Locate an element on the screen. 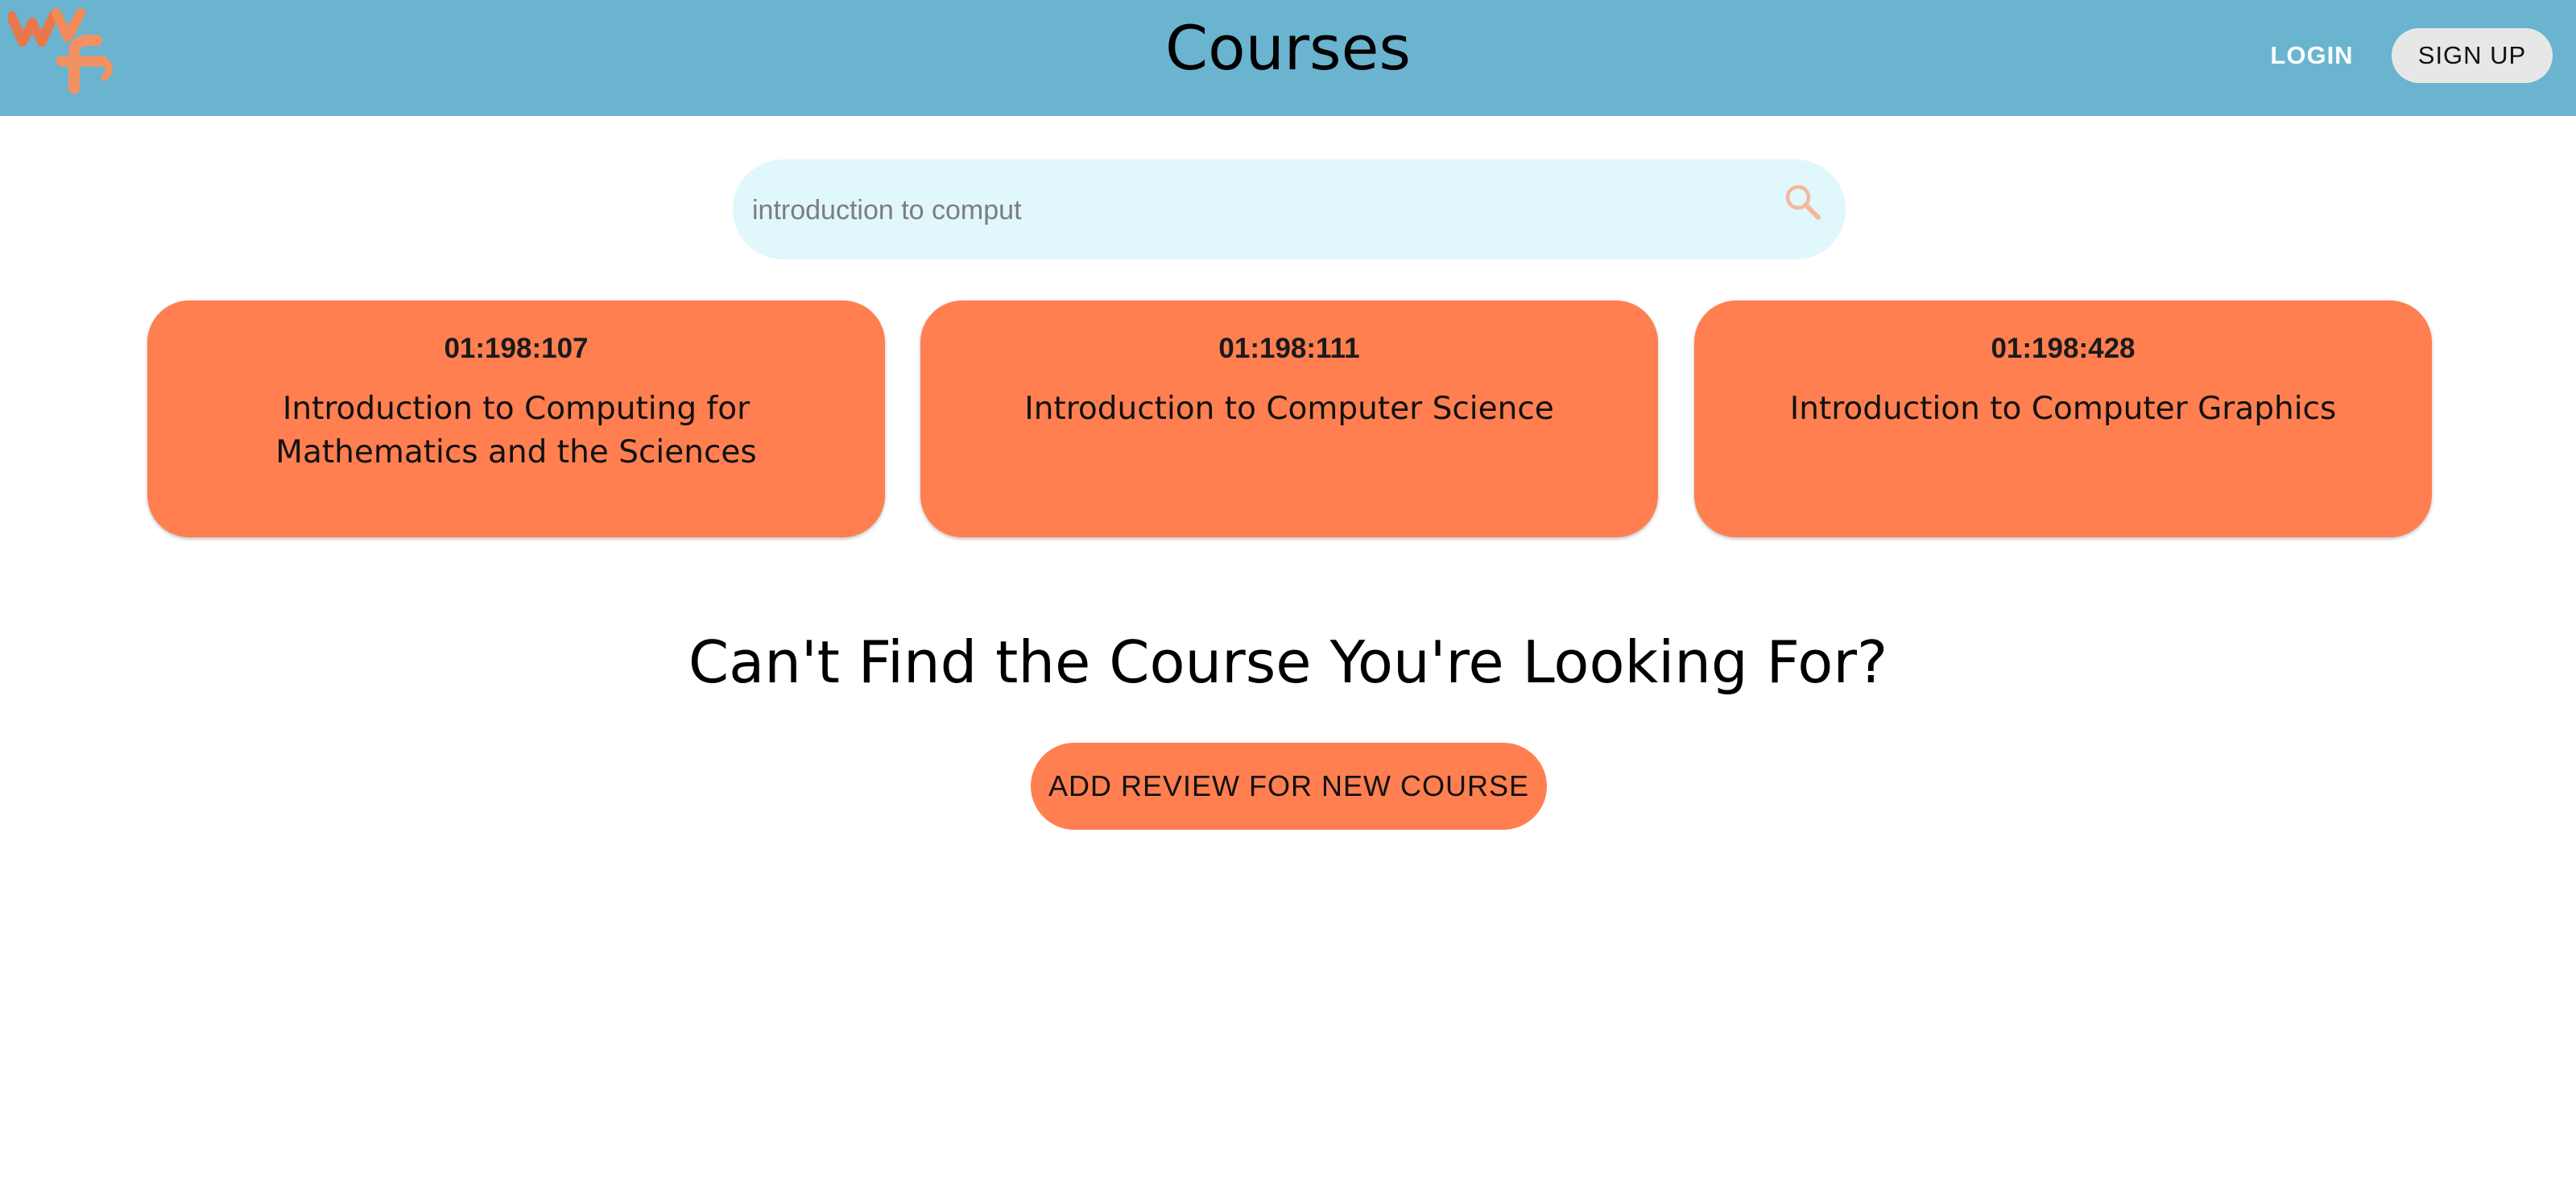 The width and height of the screenshot is (2576, 1185). search-bar is located at coordinates (1290, 209).